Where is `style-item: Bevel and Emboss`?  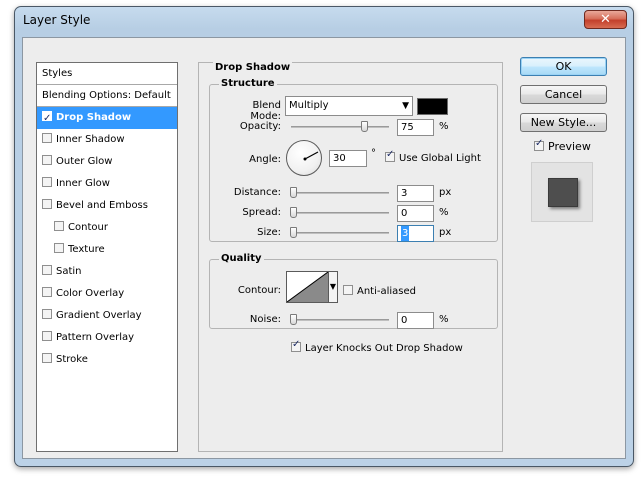
style-item: Bevel and Emboss is located at coordinates (107, 206).